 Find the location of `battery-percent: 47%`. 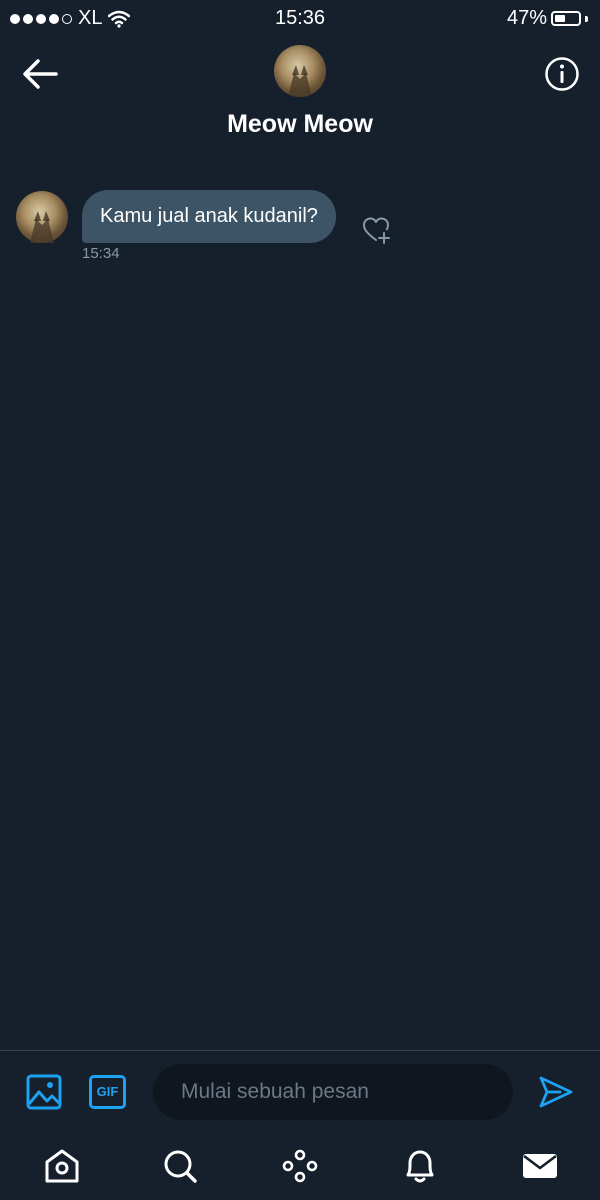

battery-percent: 47% is located at coordinates (526, 18).